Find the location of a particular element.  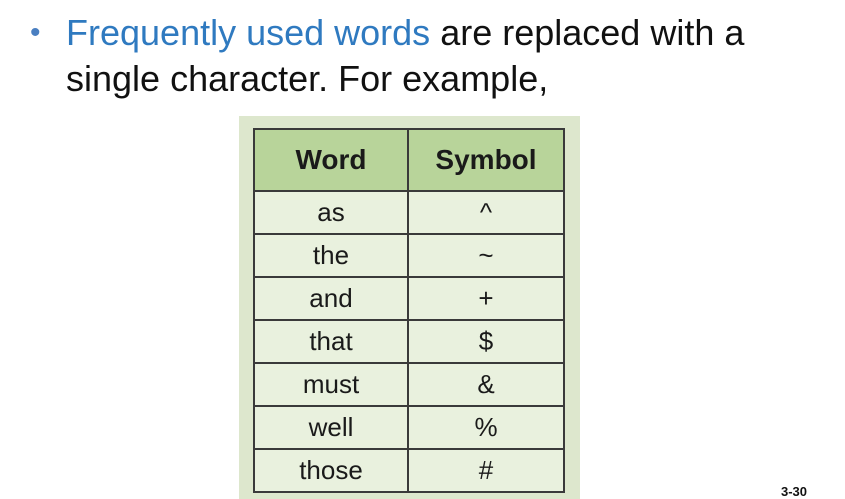

word-cell: well is located at coordinates (331, 427).